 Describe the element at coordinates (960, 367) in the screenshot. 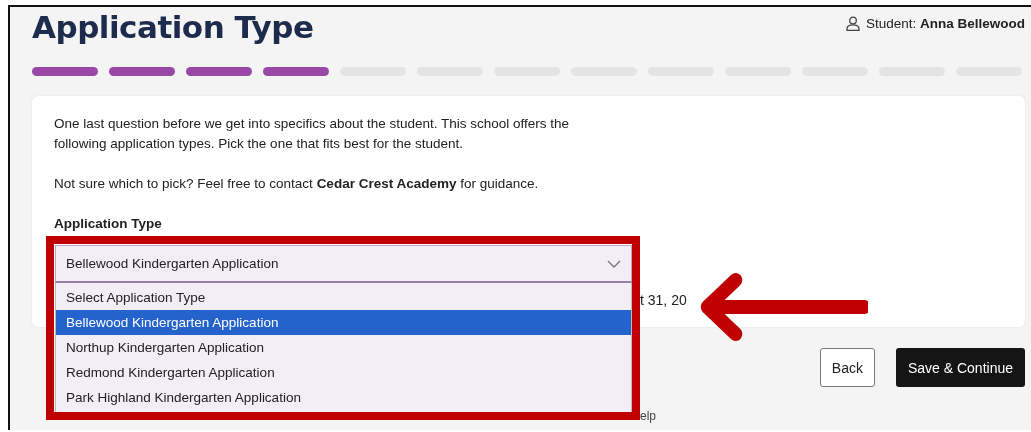

I see `save-continue-button: Save & Continue` at that location.